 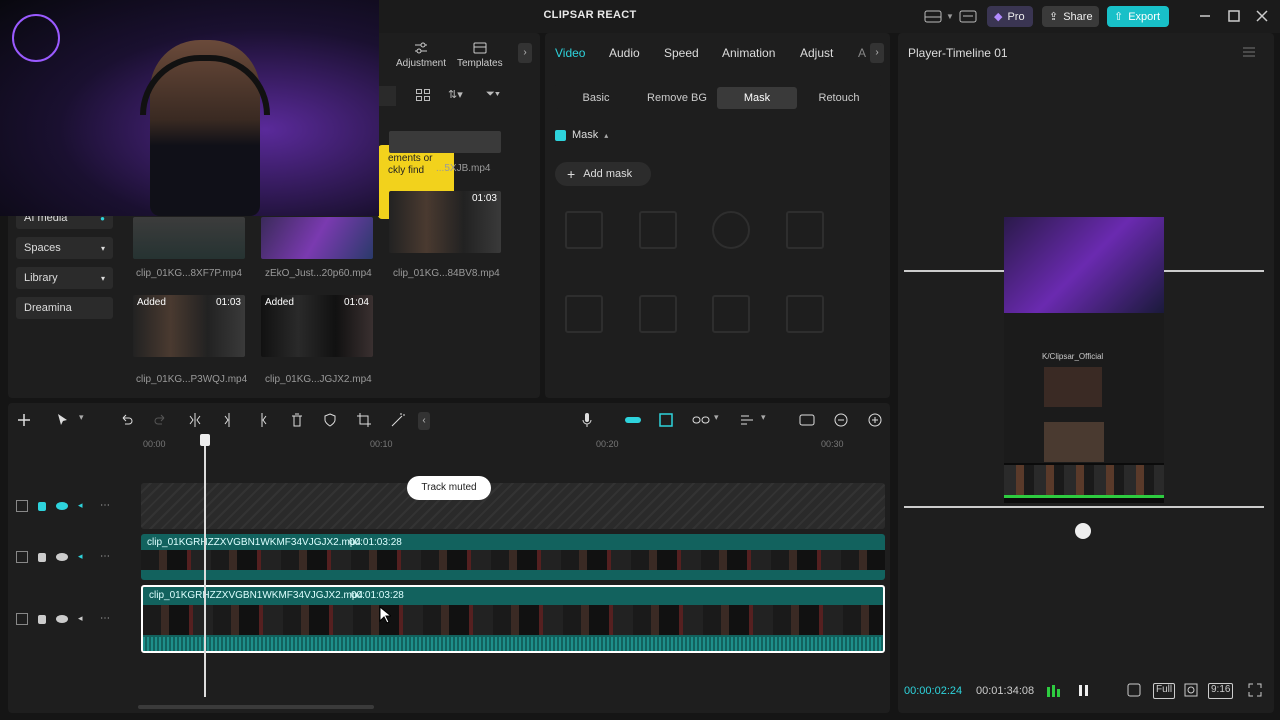 What do you see at coordinates (262, 420) in the screenshot?
I see `split-right-icon` at bounding box center [262, 420].